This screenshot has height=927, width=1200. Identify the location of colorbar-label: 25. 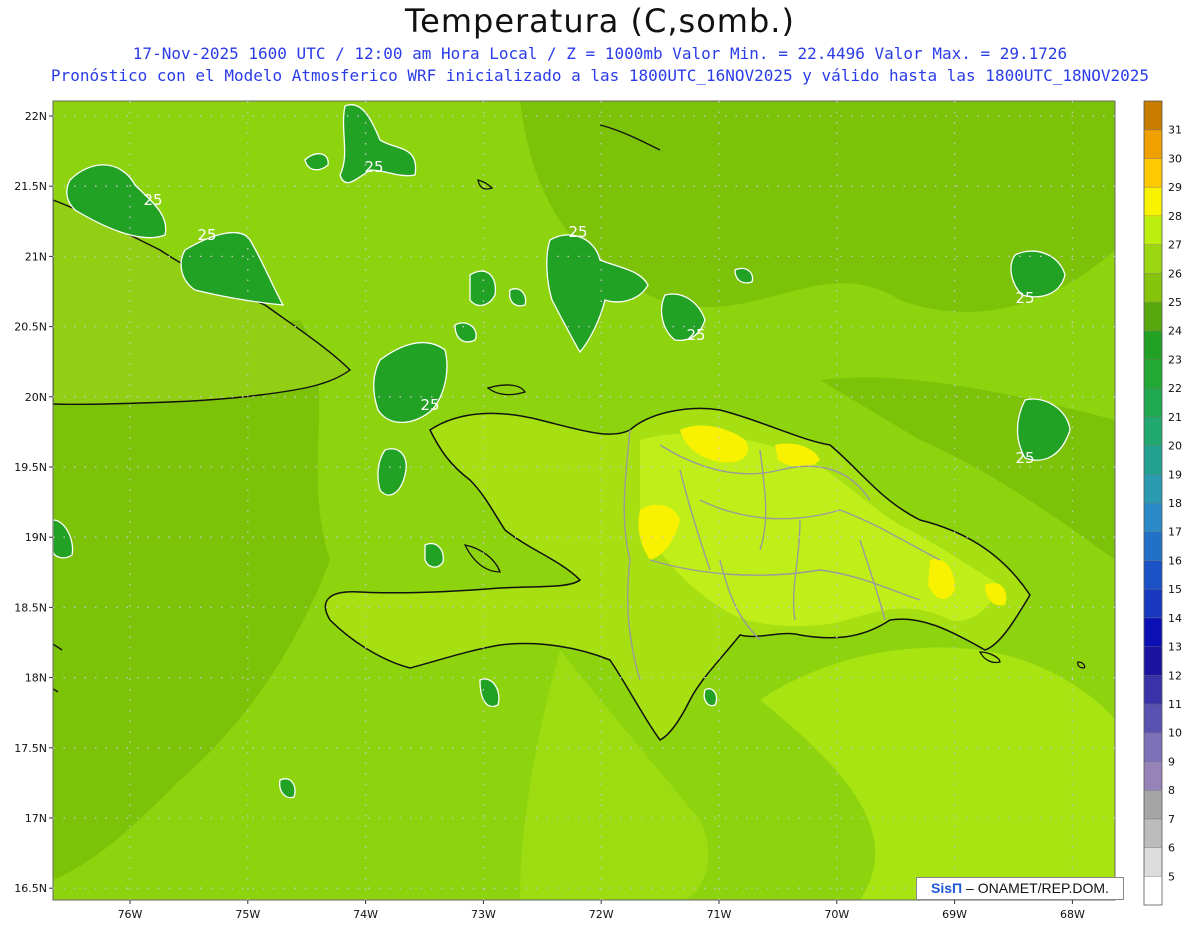
(1175, 302).